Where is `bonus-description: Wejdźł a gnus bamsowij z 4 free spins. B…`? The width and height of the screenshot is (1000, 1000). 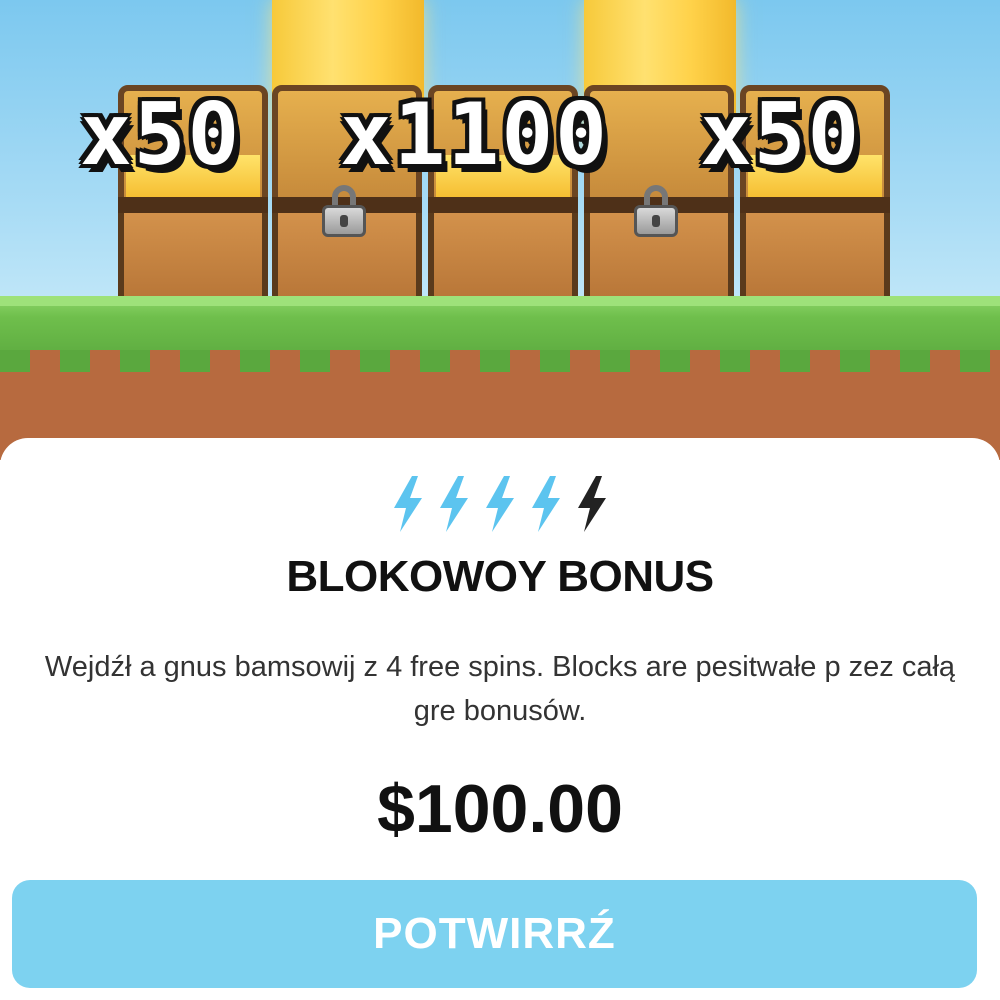 bonus-description: Wejdźł a gnus bamsowij z 4 free spins. B… is located at coordinates (500, 689).